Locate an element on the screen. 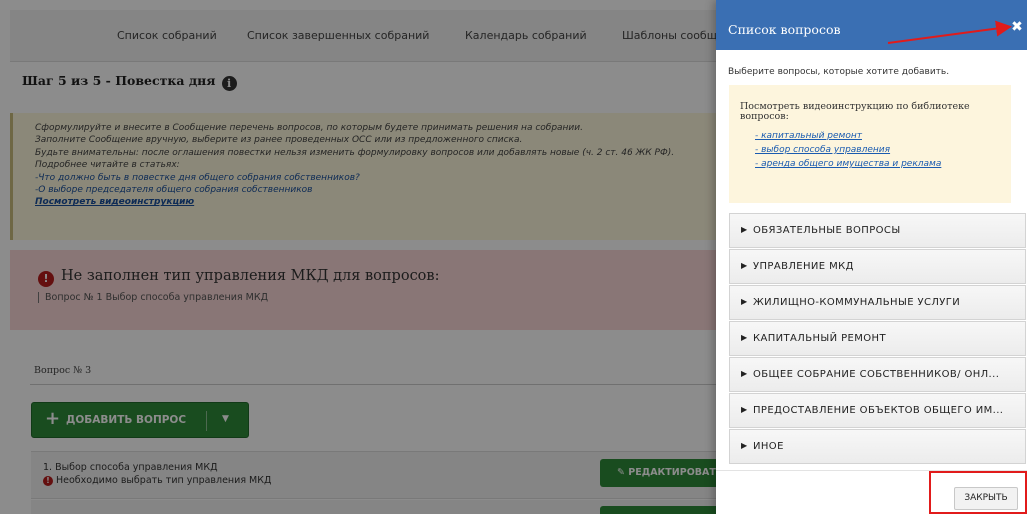  category-label: ОБЯЗАТЕЛЬНЫЕ ВОПРОСЫ is located at coordinates (827, 230).